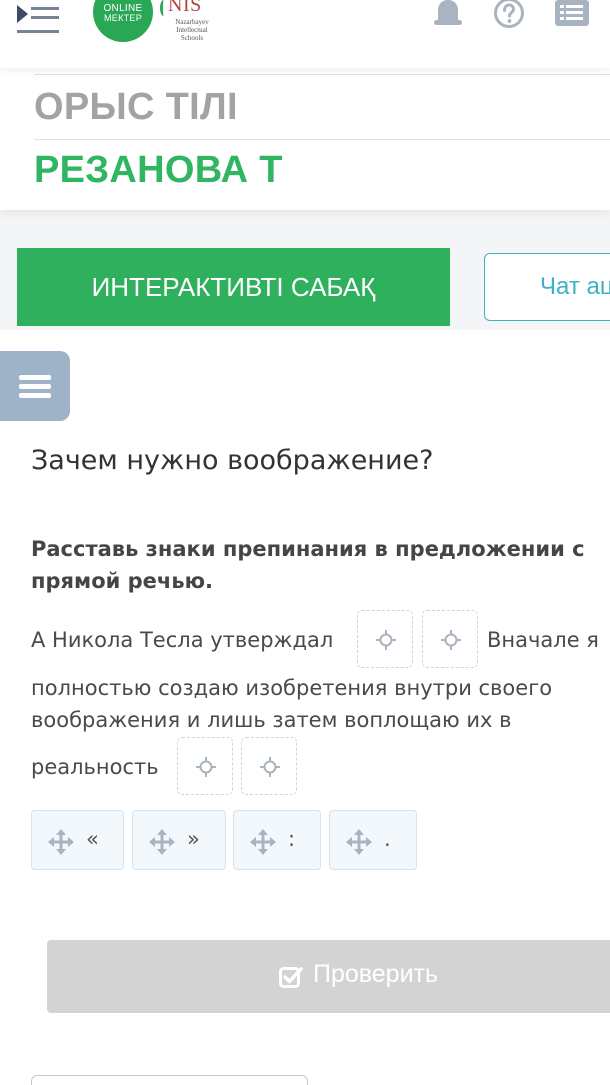 The height and width of the screenshot is (1085, 610). Describe the element at coordinates (158, 170) in the screenshot. I see `teacher-name: РЕЗАНОВА Т` at that location.